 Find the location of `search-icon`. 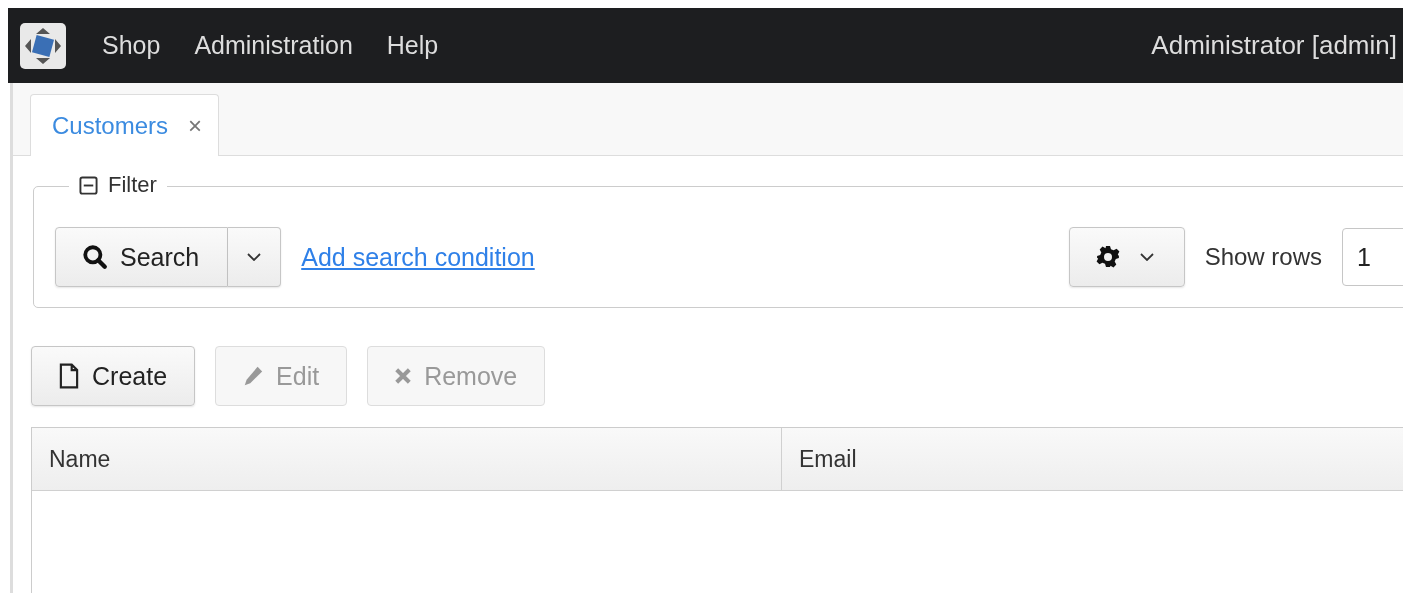

search-icon is located at coordinates (95, 257).